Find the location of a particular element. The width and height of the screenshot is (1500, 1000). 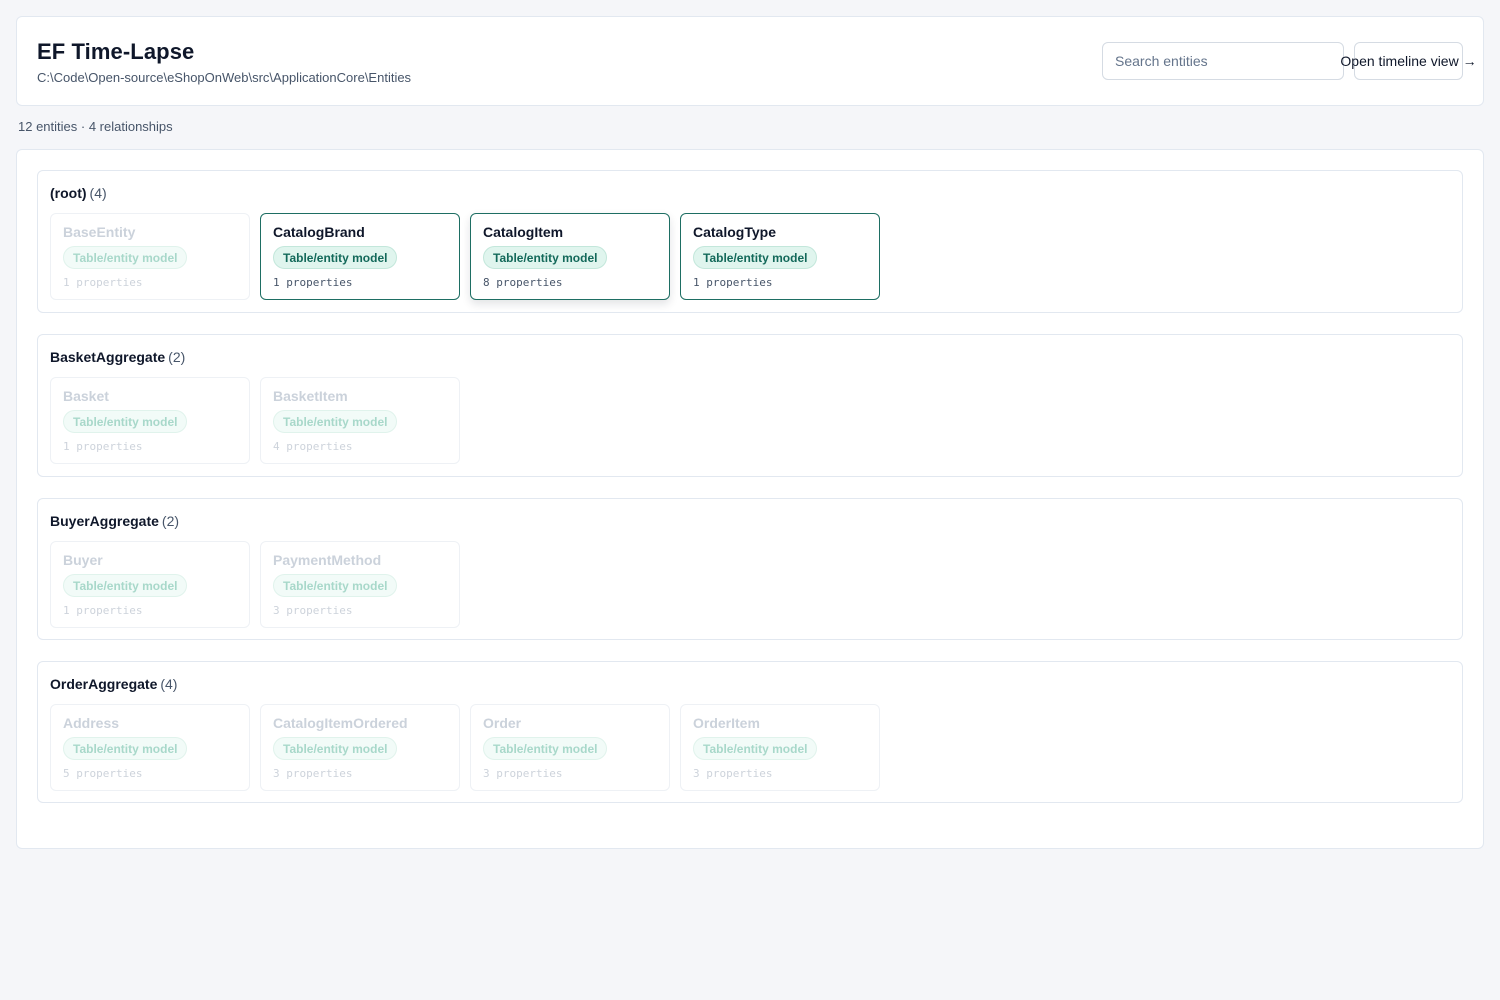

entity-card-buyer: Buyer Table/entity model 1 properties is located at coordinates (150, 584).